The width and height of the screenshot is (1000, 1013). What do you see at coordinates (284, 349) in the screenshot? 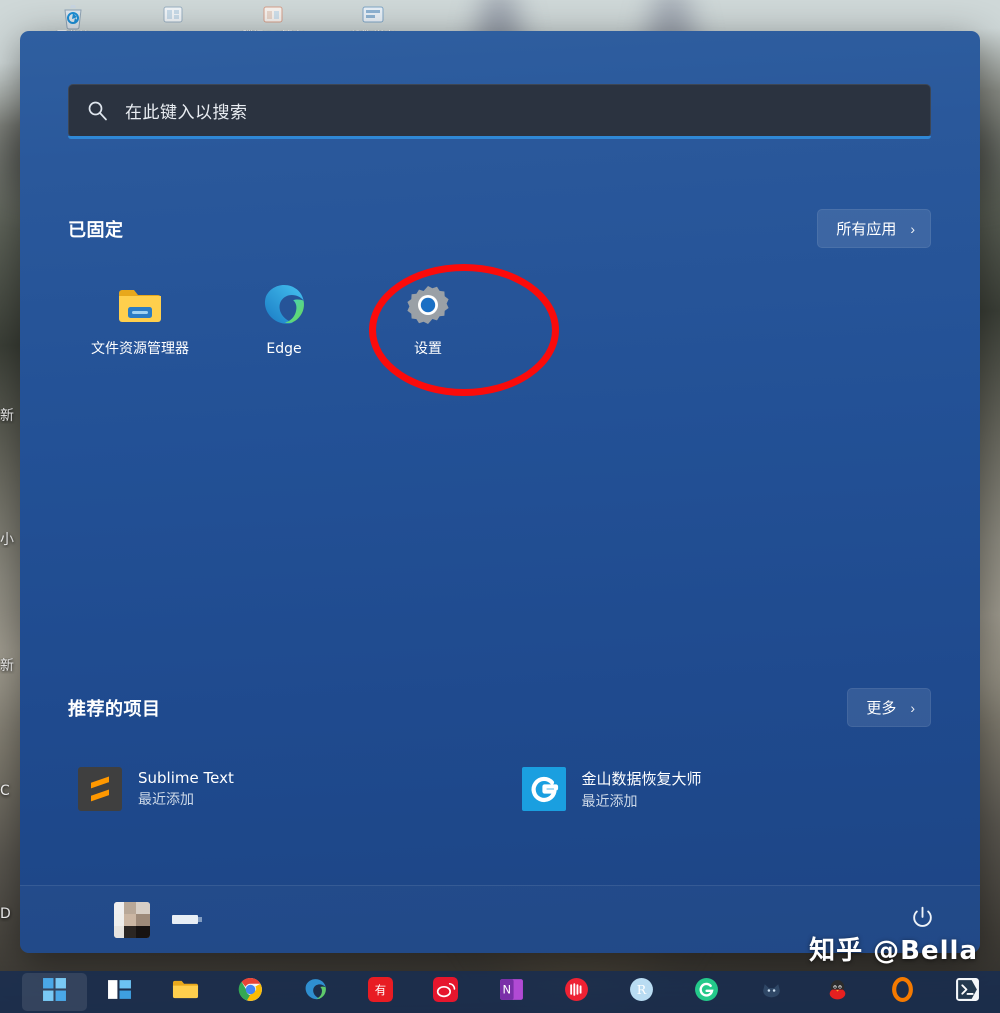
I see `pinned-app-label: Edge` at bounding box center [284, 349].